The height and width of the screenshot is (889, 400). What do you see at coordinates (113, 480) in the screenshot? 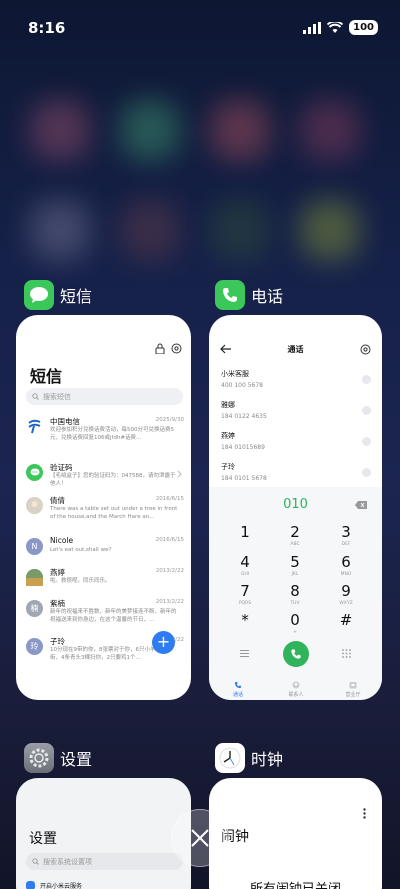
I see `thread-preview: 【毛绒盒子】您的验证码为：047588，请勿泄露于他人！` at bounding box center [113, 480].